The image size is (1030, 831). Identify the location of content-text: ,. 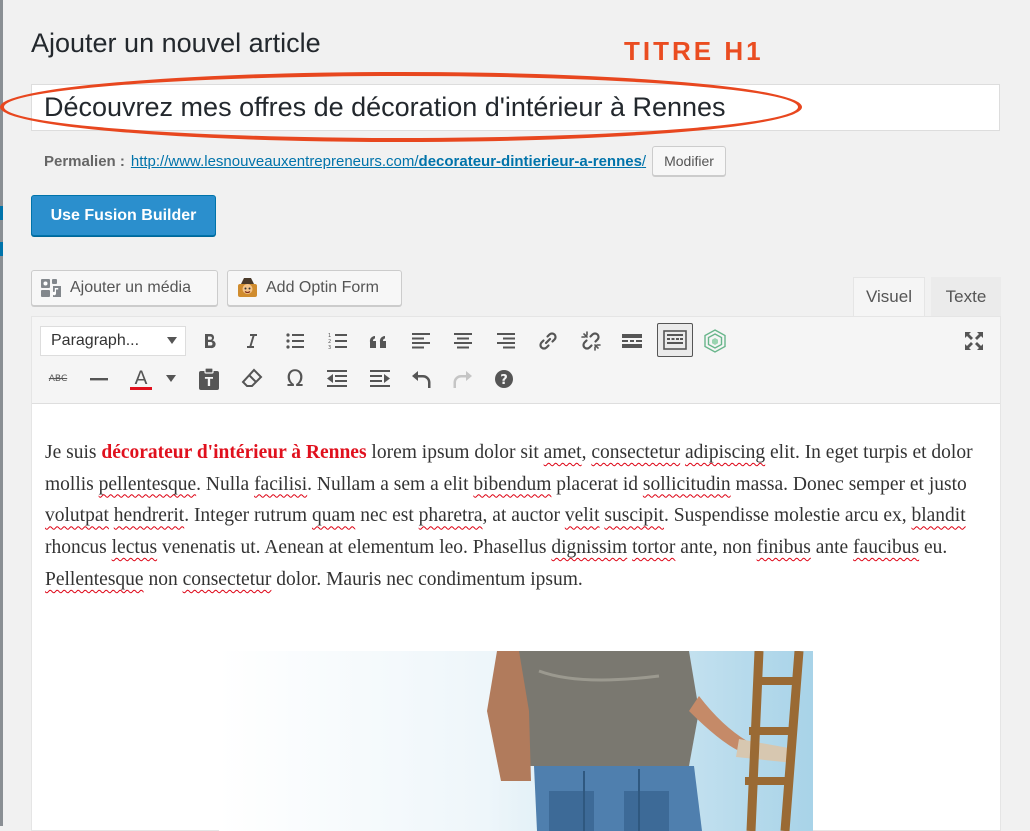
(586, 452).